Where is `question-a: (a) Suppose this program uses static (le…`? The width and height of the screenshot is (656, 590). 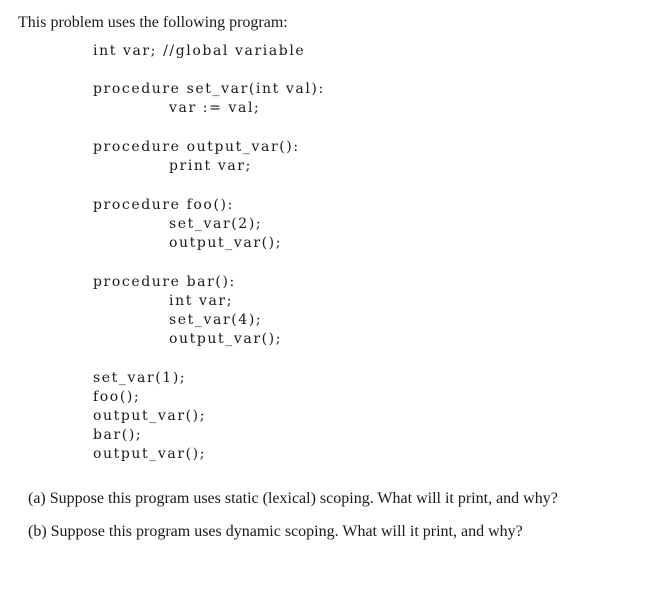
question-a: (a) Suppose this program uses static (le… is located at coordinates (293, 499).